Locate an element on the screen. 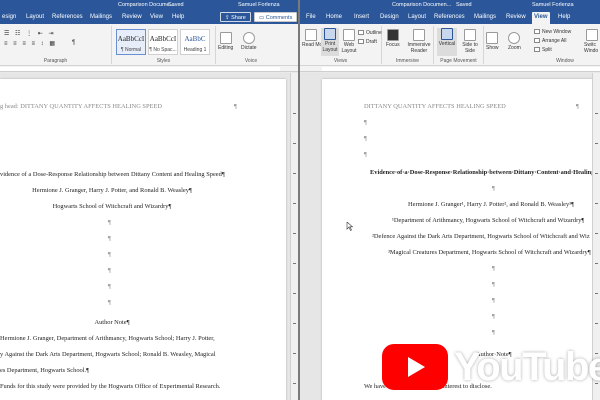 The height and width of the screenshot is (400, 600). style-normal: AaBbCcI ¶ Normal is located at coordinates (131, 42).